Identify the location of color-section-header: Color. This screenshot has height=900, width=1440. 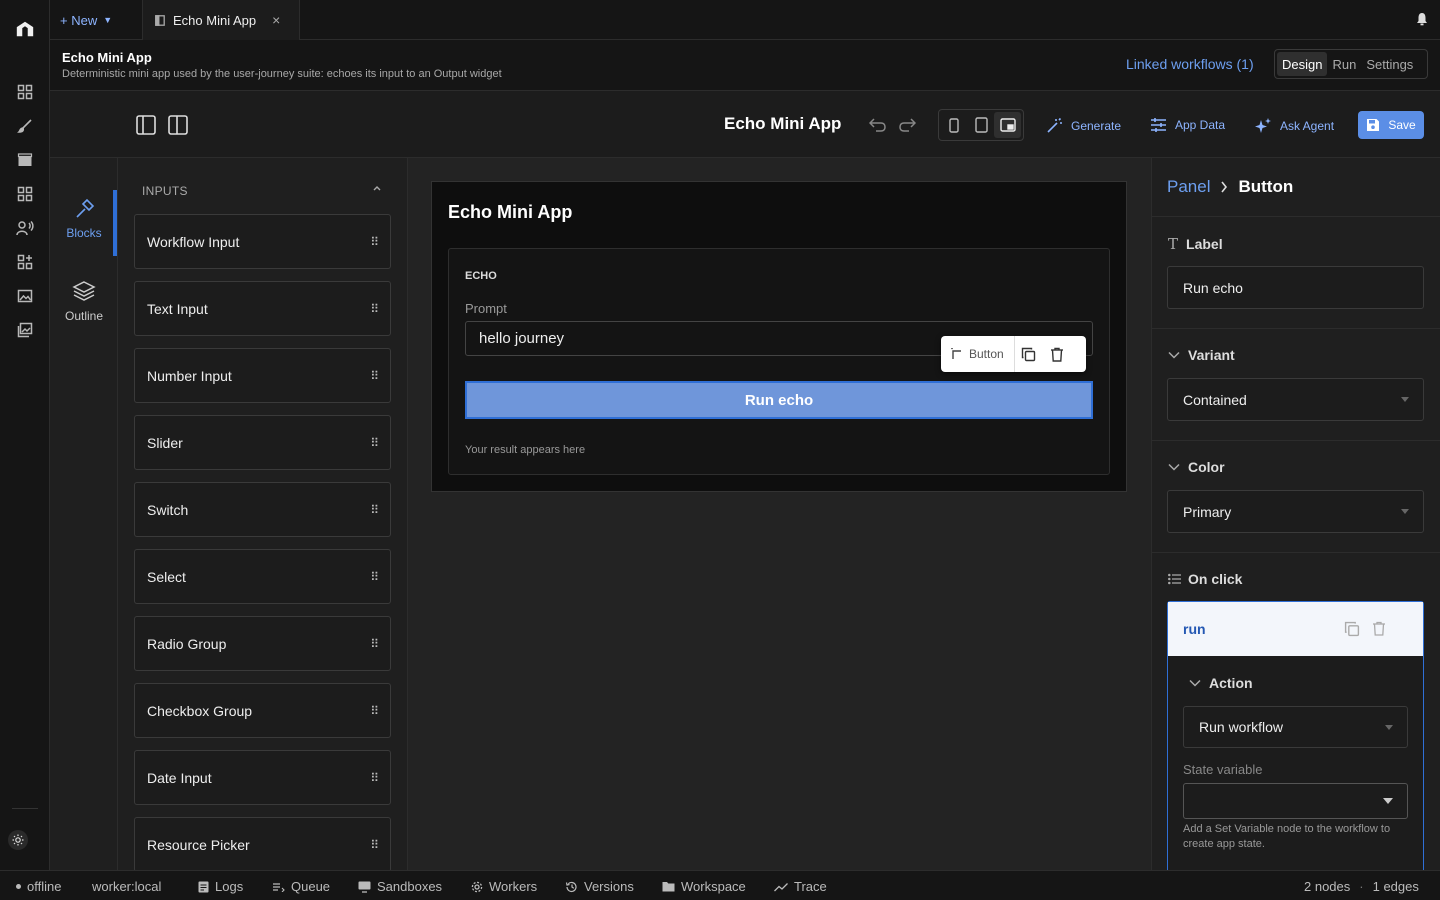
(1196, 467).